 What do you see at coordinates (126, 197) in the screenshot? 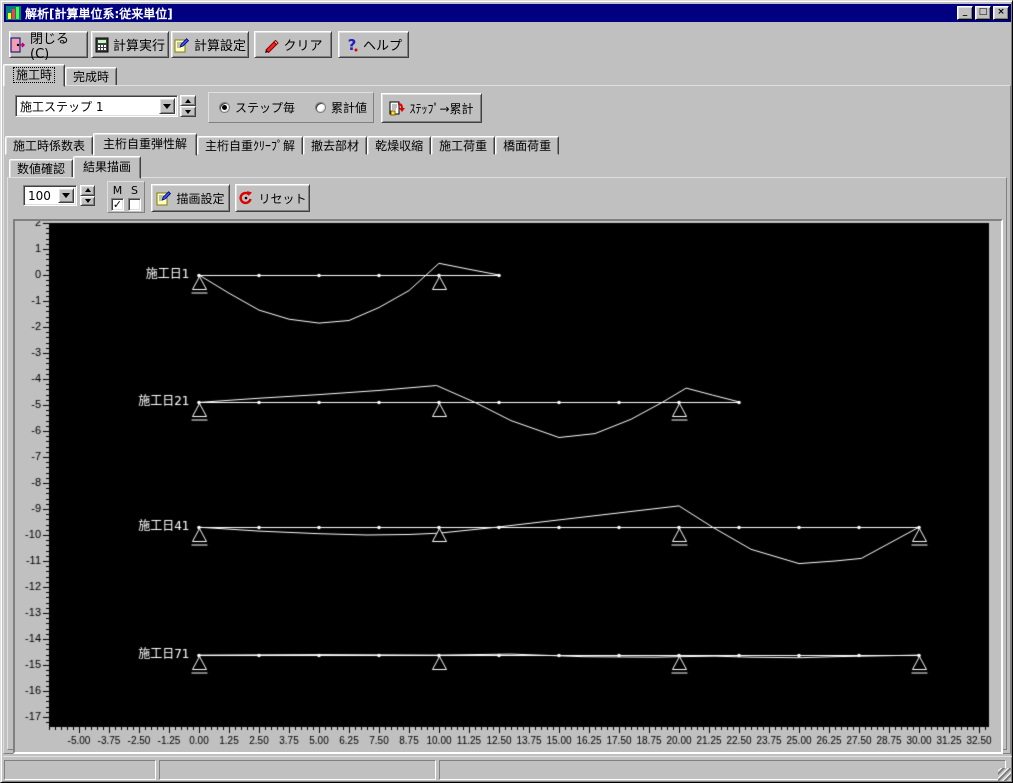
I see `ms-checkbox-panel: M S ✓` at bounding box center [126, 197].